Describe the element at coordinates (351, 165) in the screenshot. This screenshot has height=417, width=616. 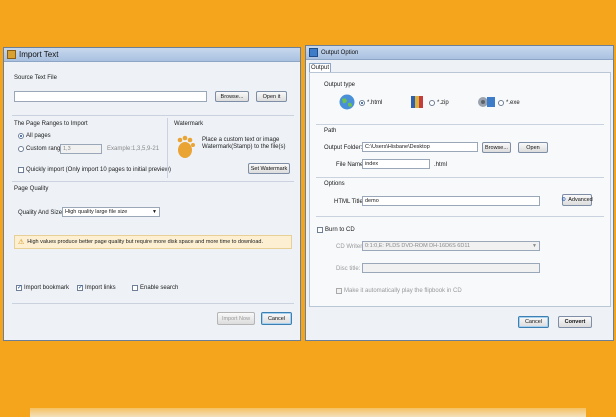
I see `file-name-label: File Name:` at that location.